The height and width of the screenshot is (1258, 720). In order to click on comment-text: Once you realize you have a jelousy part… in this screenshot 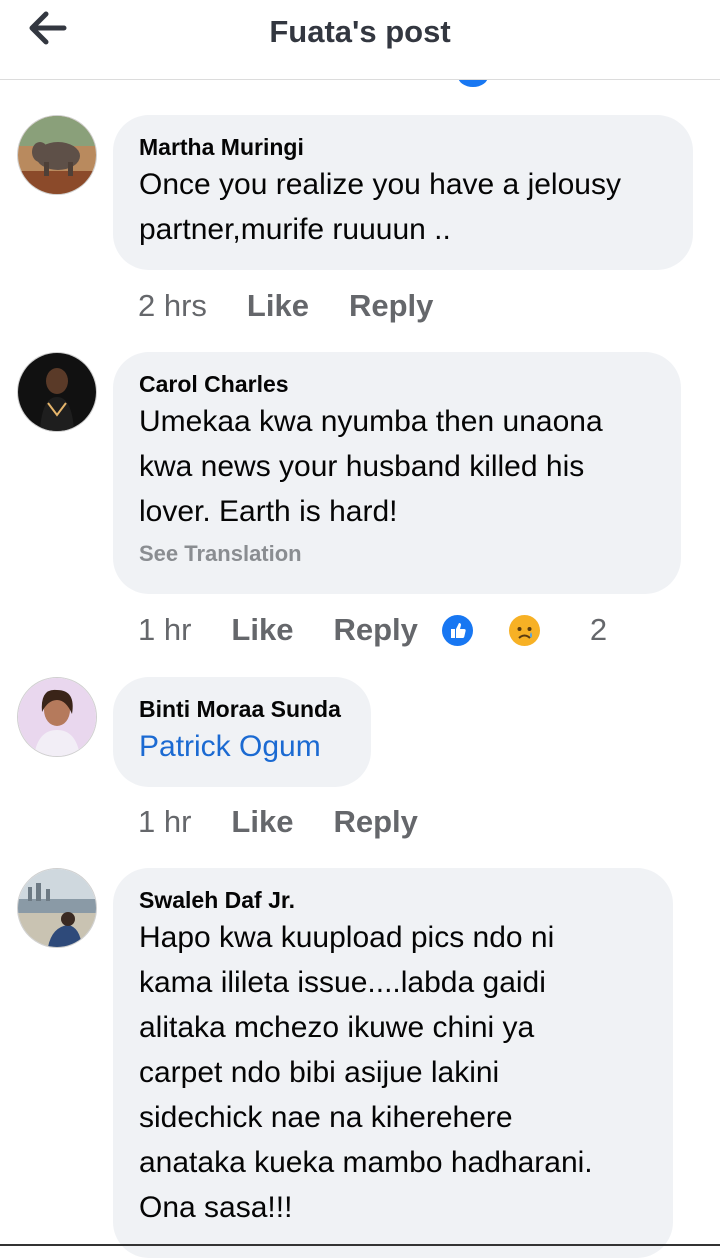, I will do `click(380, 207)`.